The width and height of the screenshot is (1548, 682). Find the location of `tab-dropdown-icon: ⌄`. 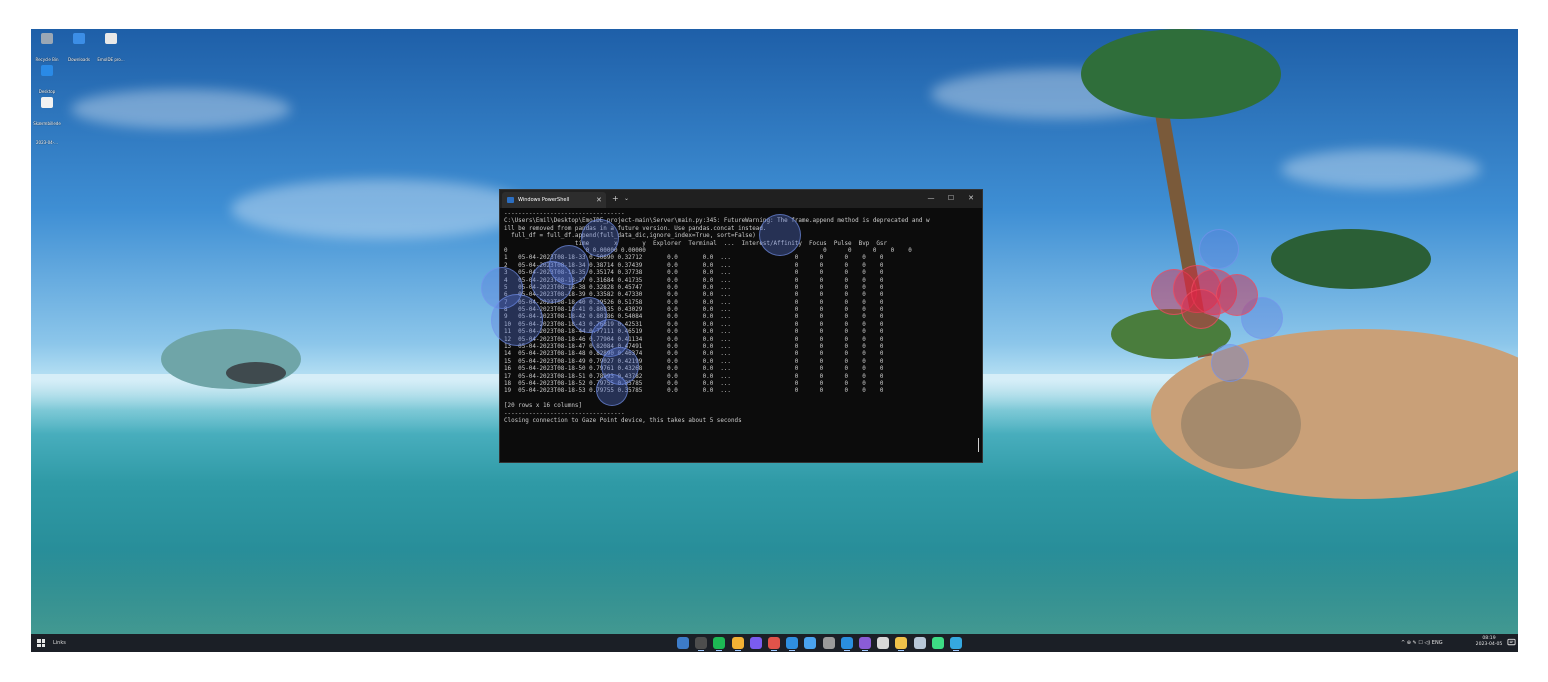

tab-dropdown-icon: ⌄ is located at coordinates (626, 198).